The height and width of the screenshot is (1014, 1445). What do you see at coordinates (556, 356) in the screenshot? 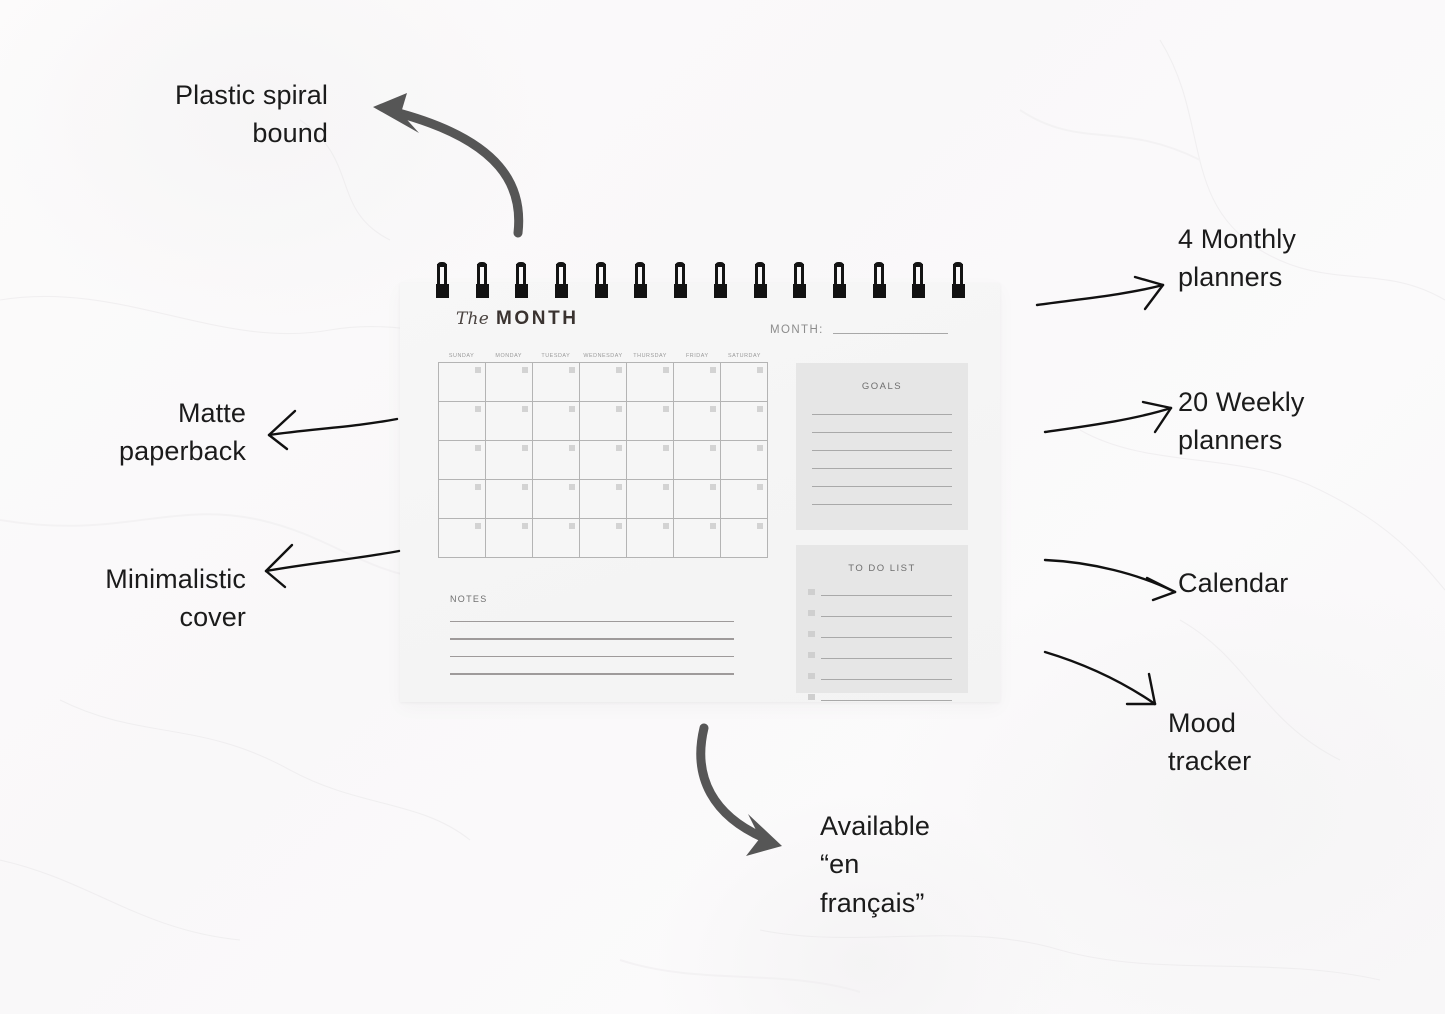
I see `calendar-day-header: TUESDAY` at bounding box center [556, 356].